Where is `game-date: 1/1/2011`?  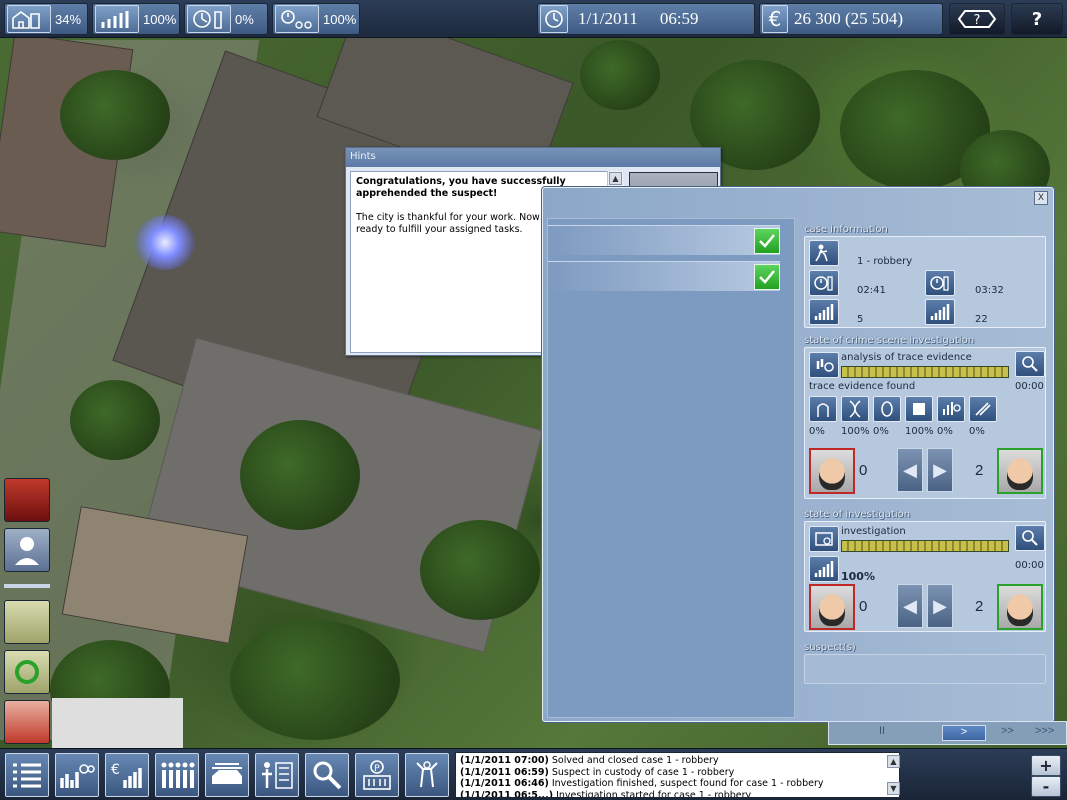 game-date: 1/1/2011 is located at coordinates (608, 18).